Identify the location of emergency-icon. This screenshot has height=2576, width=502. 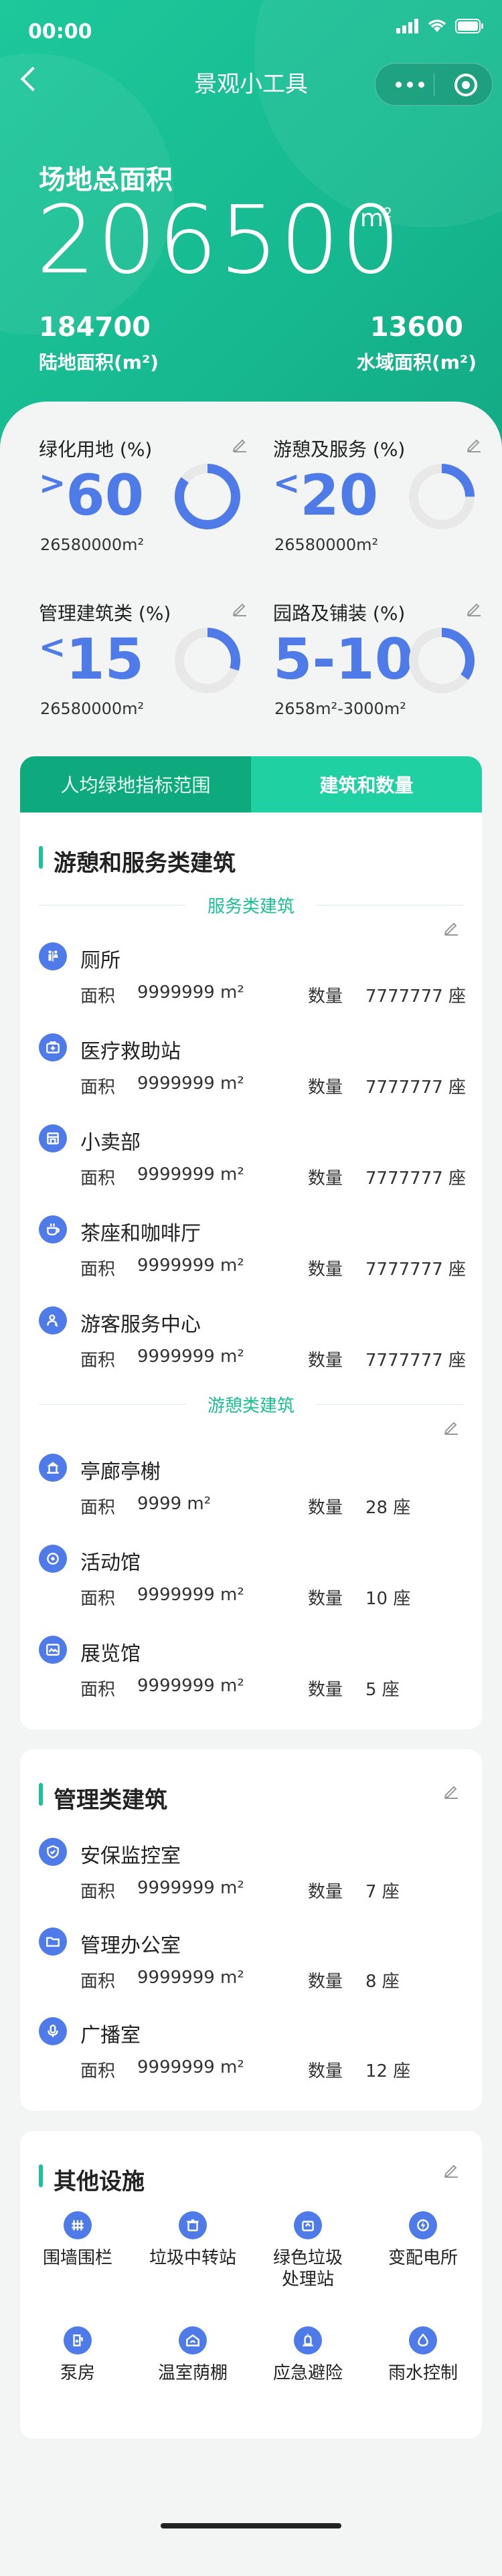
(308, 2340).